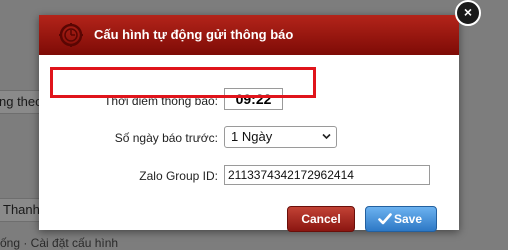  I want to click on chevron-down-icon, so click(326, 136).